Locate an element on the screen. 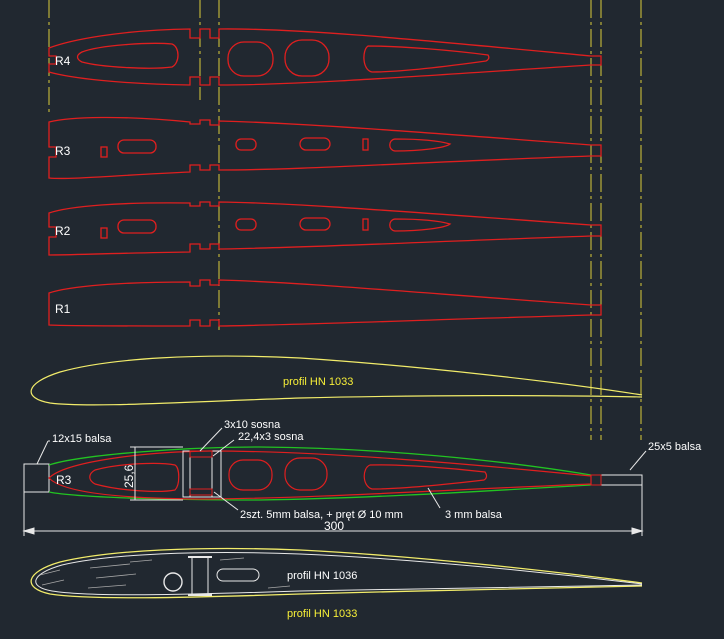 The height and width of the screenshot is (639, 724). spar-box is located at coordinates (202, 474).